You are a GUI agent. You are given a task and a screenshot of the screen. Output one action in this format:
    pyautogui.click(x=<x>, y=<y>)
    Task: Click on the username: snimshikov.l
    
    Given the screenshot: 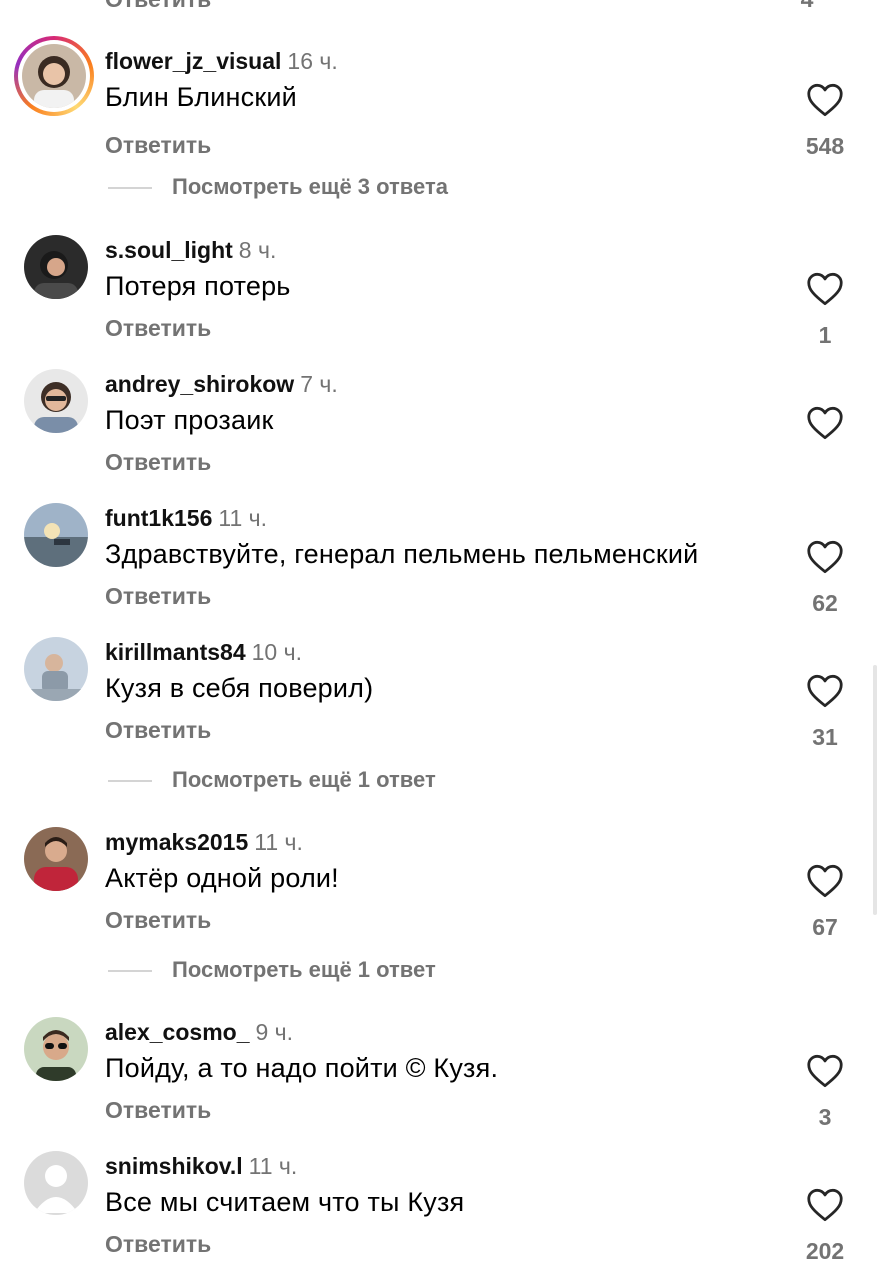 What is the action you would take?
    pyautogui.click(x=174, y=1166)
    